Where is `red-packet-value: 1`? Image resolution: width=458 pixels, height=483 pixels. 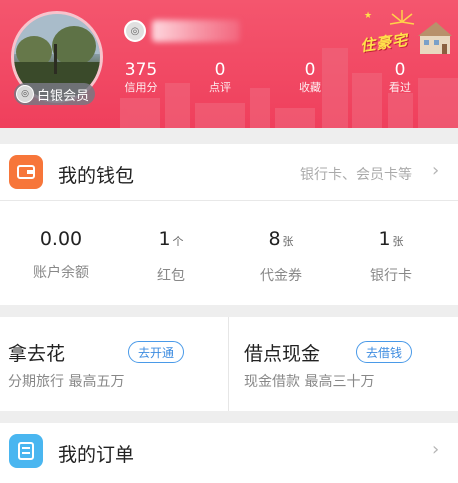
red-packet-value: 1 is located at coordinates (164, 239).